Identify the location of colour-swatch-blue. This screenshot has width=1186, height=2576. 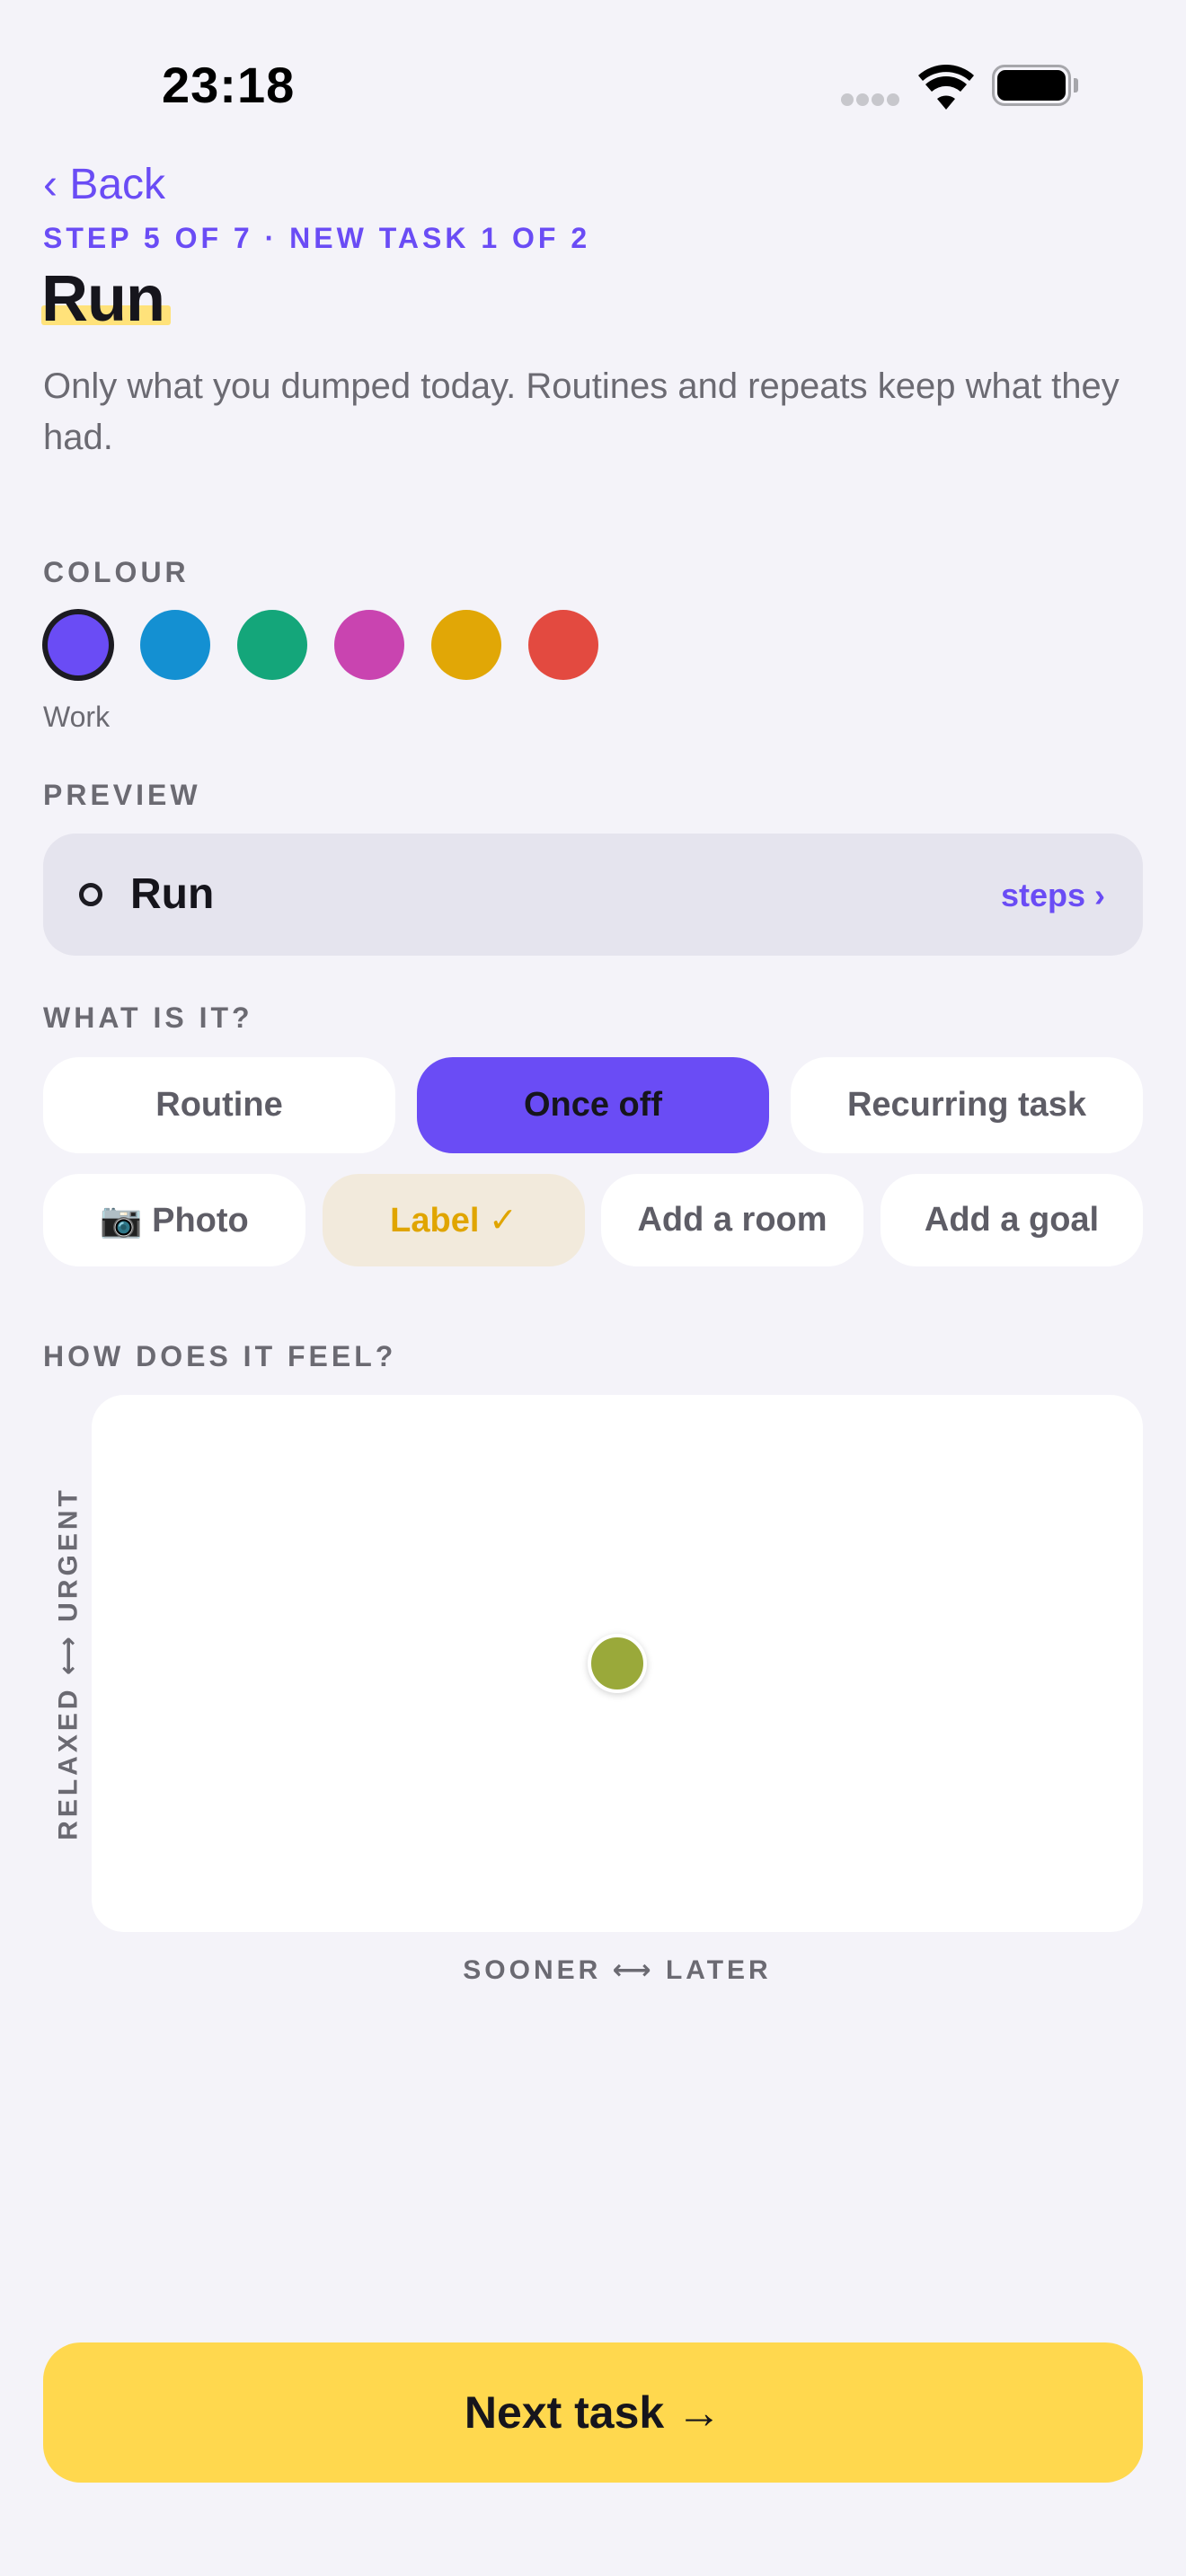
(175, 645).